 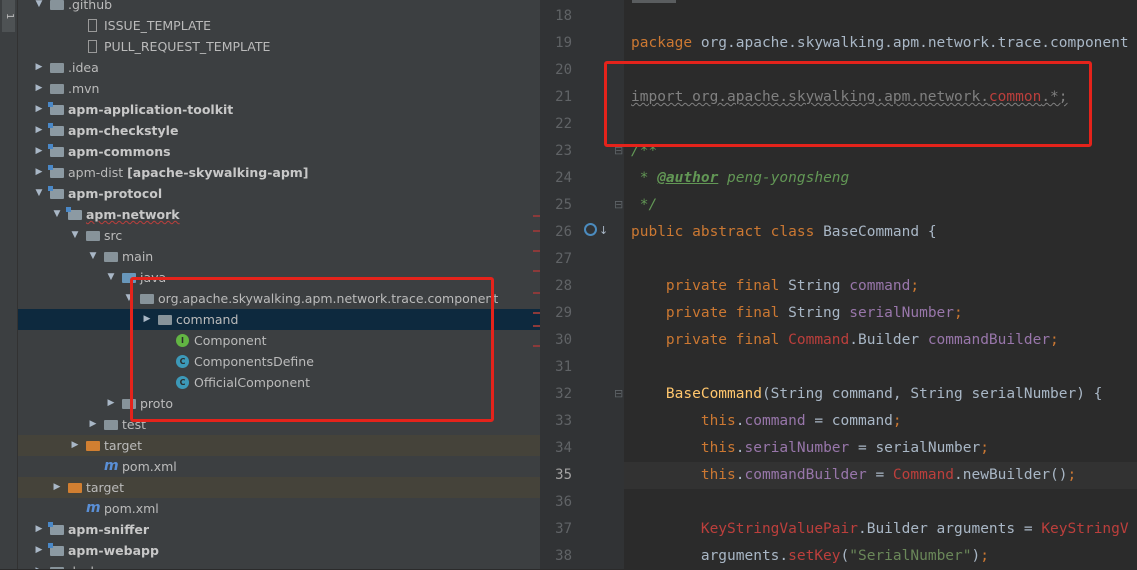 What do you see at coordinates (910, 556) in the screenshot?
I see `code-token: "SerialNumber"` at bounding box center [910, 556].